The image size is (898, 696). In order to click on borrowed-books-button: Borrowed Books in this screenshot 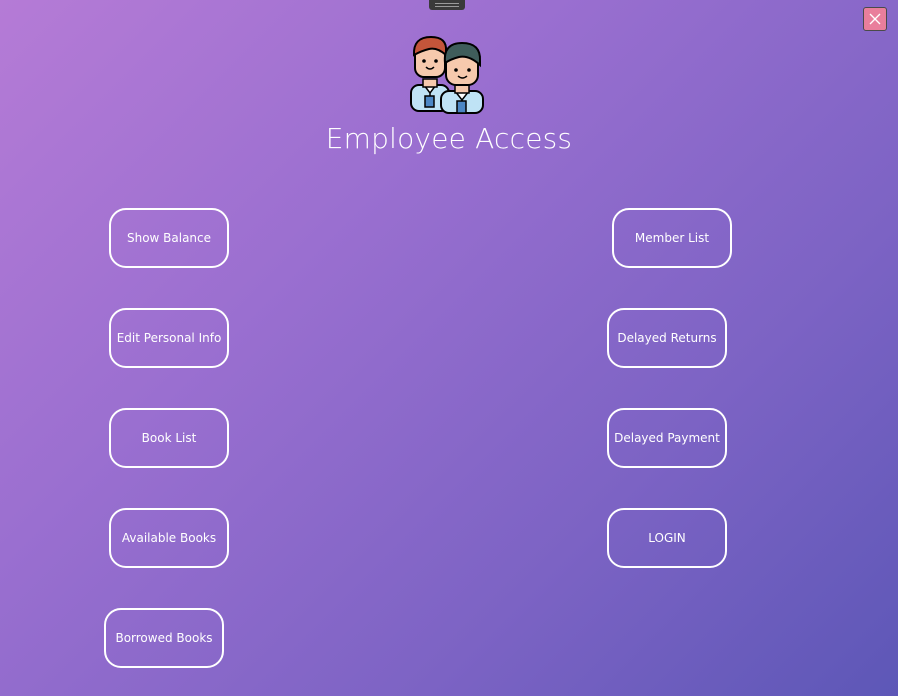, I will do `click(164, 638)`.